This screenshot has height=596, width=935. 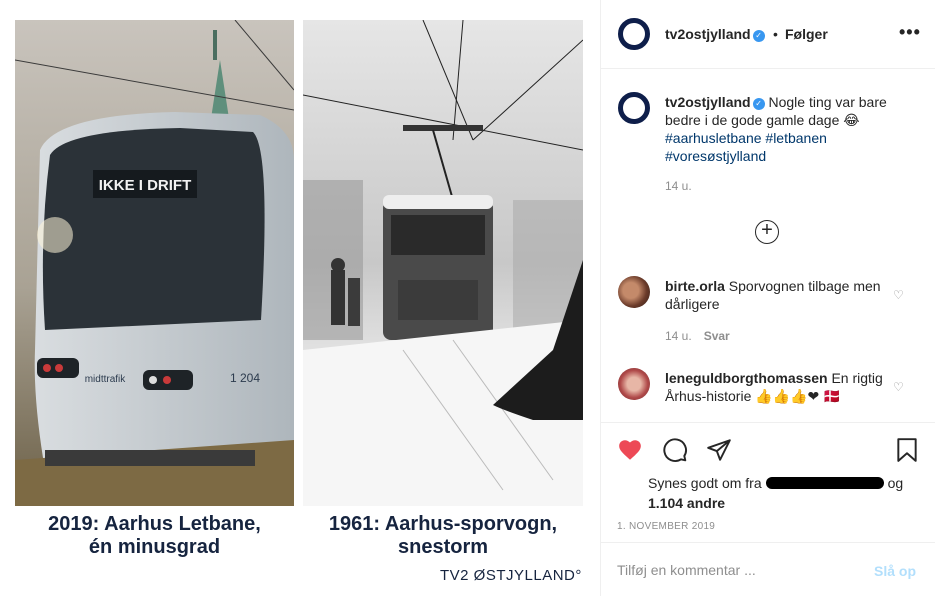 What do you see at coordinates (708, 34) in the screenshot?
I see `header-username-text: tv2ostjylland` at bounding box center [708, 34].